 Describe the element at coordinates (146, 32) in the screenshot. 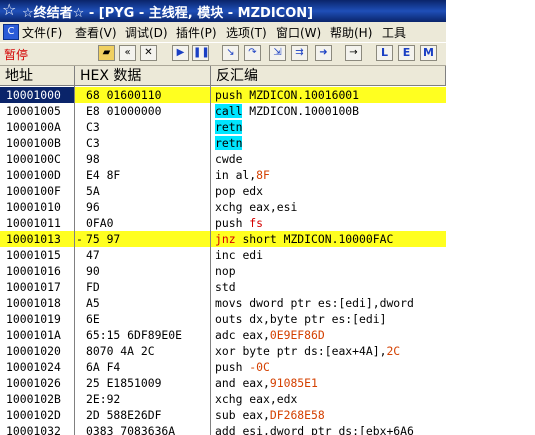

I see `menu-debug: 调试(D)` at that location.